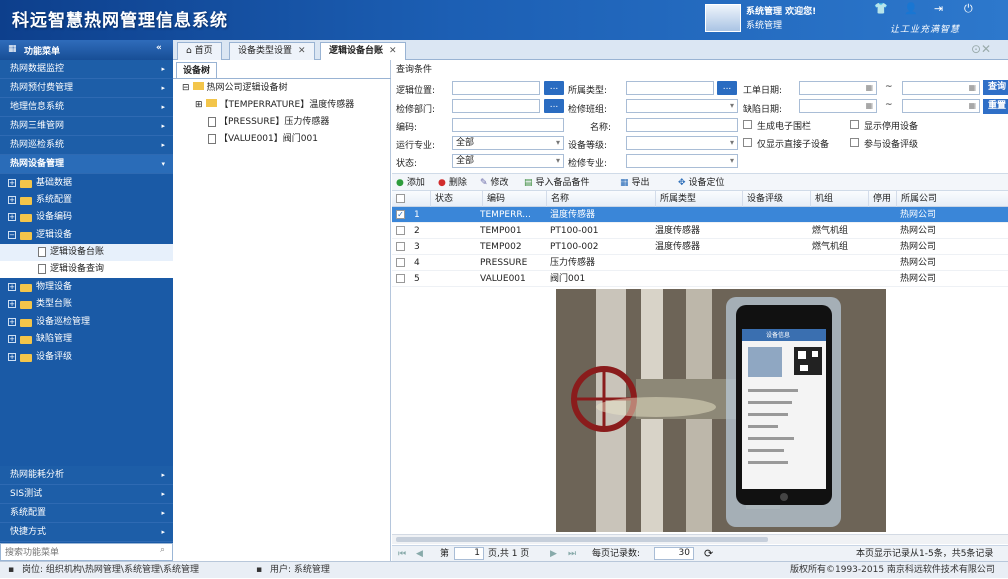 This screenshot has width=1008, height=579. What do you see at coordinates (419, 554) in the screenshot?
I see `prev-page-icon: ◀` at bounding box center [419, 554].